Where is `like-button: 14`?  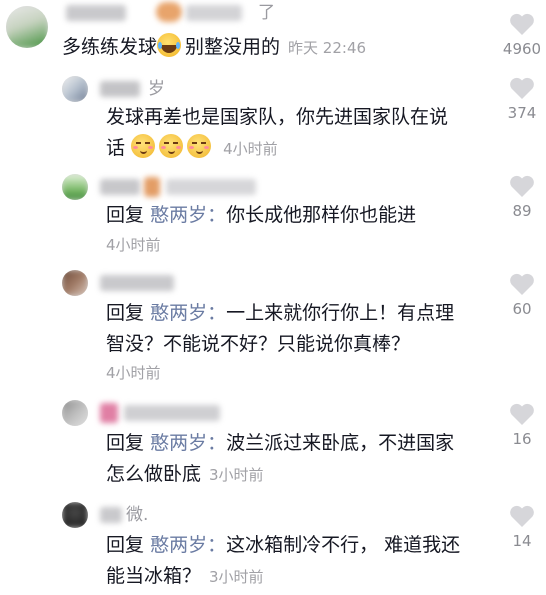
like-button: 14 is located at coordinates (519, 527).